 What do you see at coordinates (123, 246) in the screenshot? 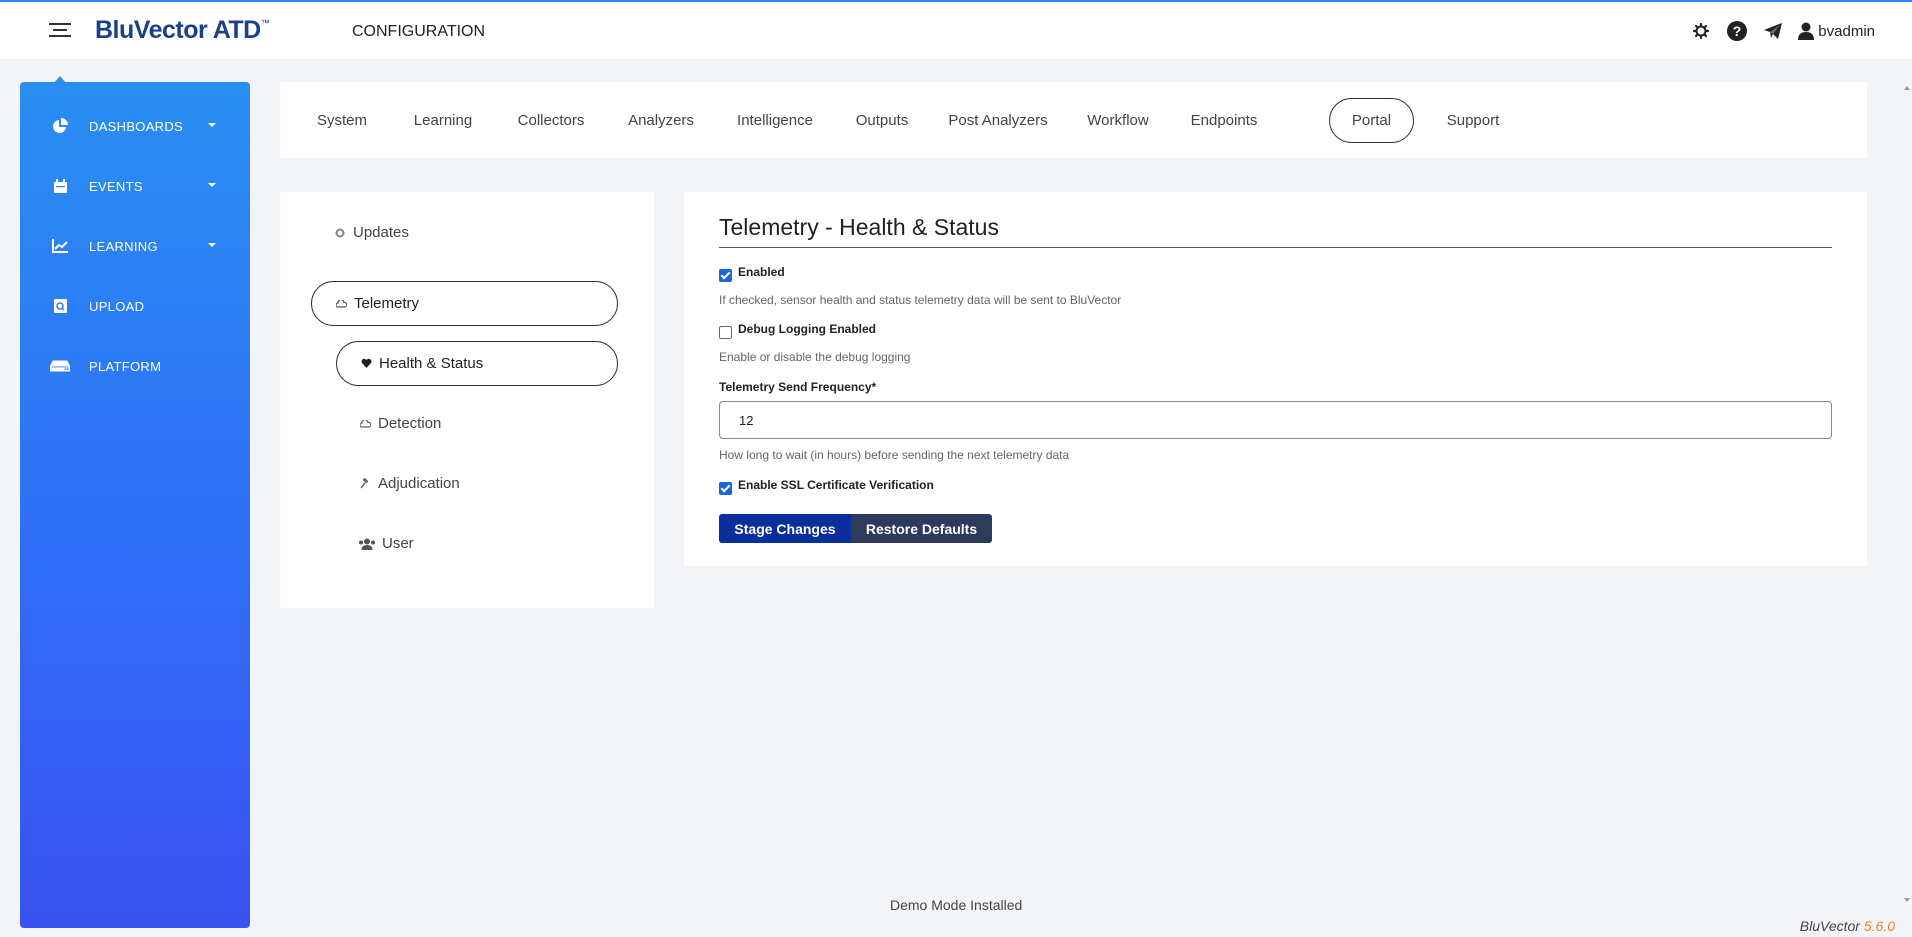
I see `sidebar-item-label: LEARNING` at bounding box center [123, 246].